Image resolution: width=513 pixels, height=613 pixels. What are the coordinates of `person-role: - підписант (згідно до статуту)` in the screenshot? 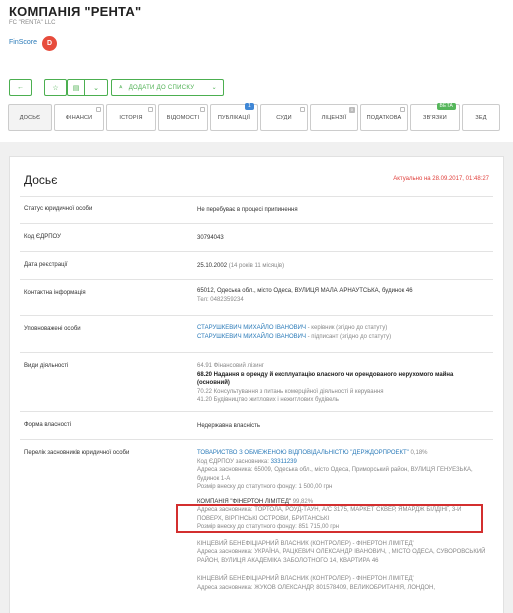 It's located at (348, 336).